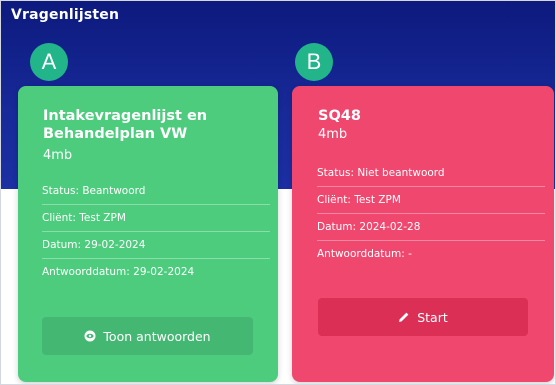 This screenshot has height=385, width=556. Describe the element at coordinates (364, 254) in the screenshot. I see `answer-date-row: Antwoorddatum: -` at that location.